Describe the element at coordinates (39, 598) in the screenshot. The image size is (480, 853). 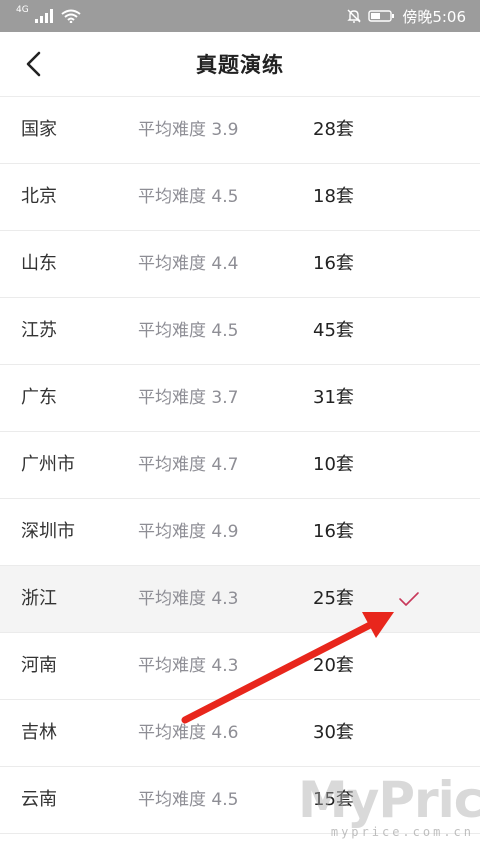
I see `region-name: 浙江` at that location.